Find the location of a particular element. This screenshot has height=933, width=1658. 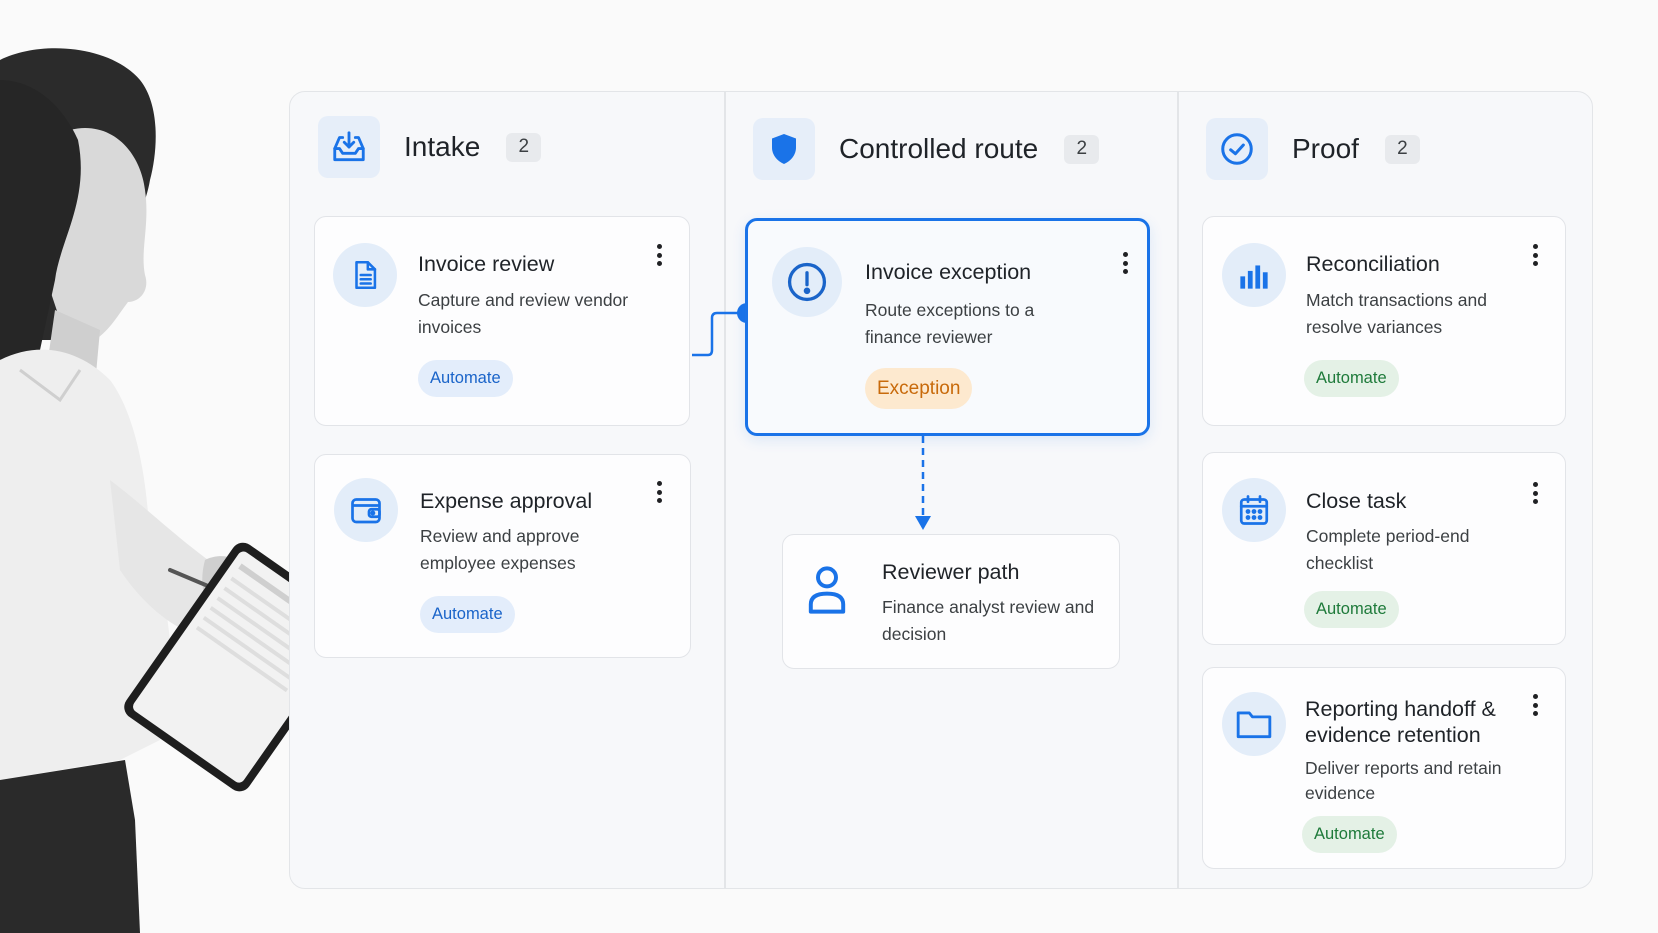

column-title: Controlled route is located at coordinates (939, 148).